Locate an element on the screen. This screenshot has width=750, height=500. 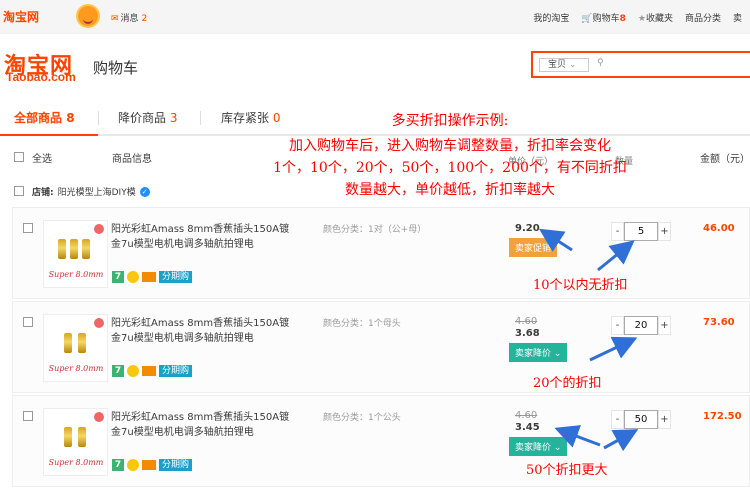
annotation-note: 10个以内无折扣 is located at coordinates (580, 285).